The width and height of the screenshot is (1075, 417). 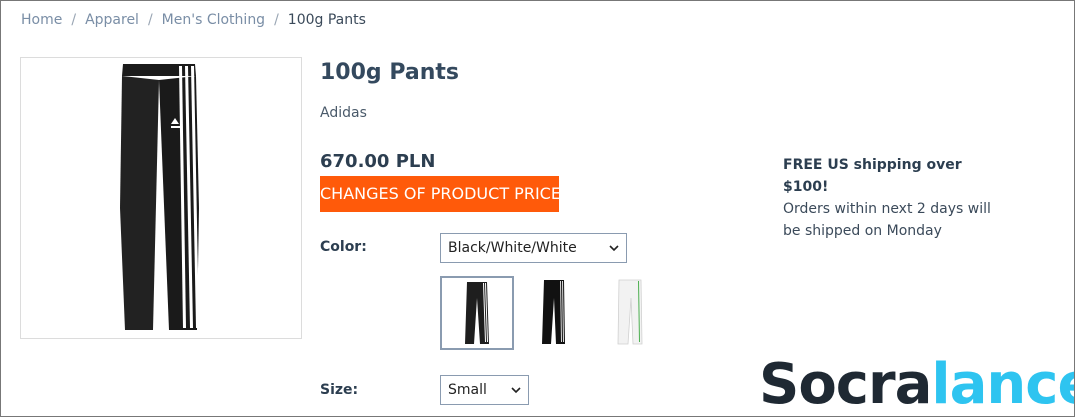 What do you see at coordinates (512, 248) in the screenshot?
I see `color-select-value: Black/White/White` at bounding box center [512, 248].